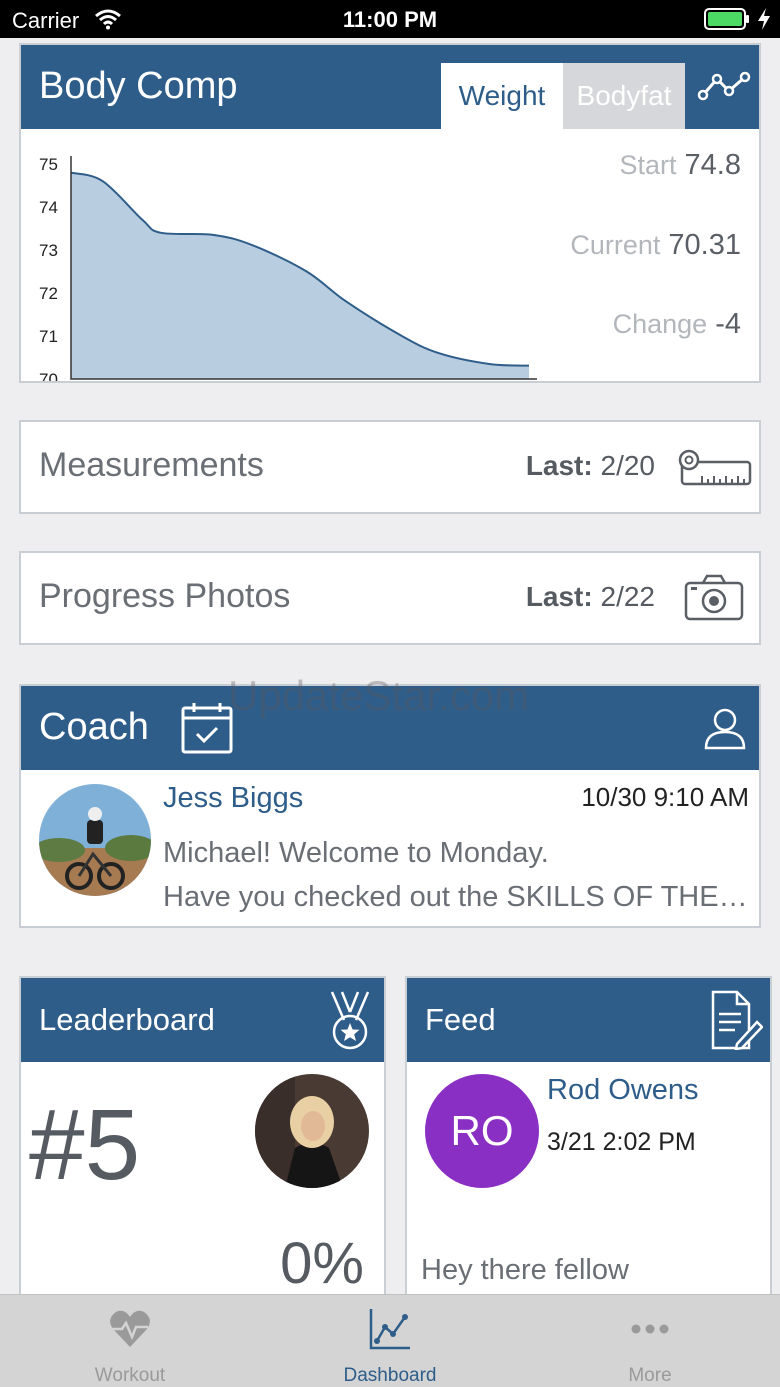 This screenshot has height=1387, width=780. I want to click on body-comp-header: Body Comp Weight Bodyfat, so click(390, 87).